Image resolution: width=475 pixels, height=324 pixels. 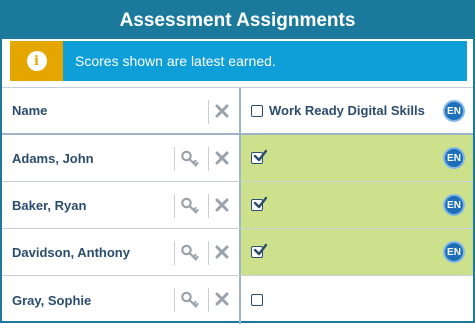 What do you see at coordinates (53, 158) in the screenshot?
I see `student-name: Adams, John` at bounding box center [53, 158].